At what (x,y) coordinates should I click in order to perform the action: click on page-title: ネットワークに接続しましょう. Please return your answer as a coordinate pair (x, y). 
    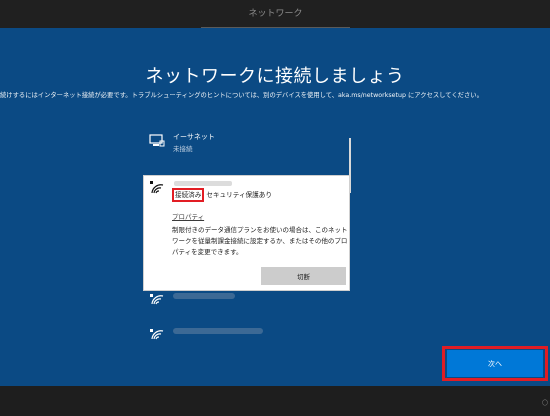
    Looking at the image, I should click on (275, 76).